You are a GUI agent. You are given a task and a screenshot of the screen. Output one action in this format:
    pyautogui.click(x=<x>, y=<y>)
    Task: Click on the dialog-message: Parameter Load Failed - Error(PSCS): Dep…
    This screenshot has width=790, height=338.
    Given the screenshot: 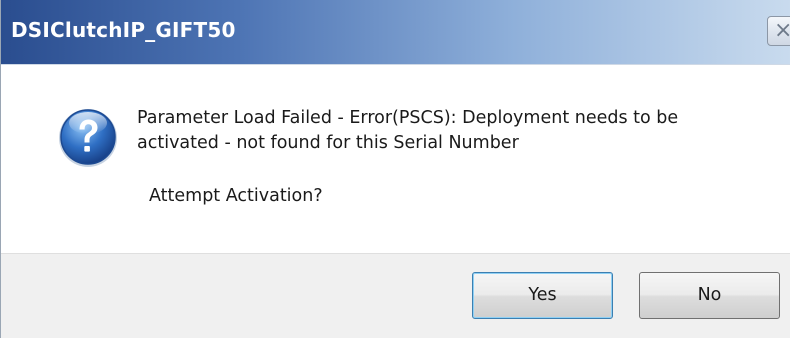 What is the action you would take?
    pyautogui.click(x=408, y=130)
    